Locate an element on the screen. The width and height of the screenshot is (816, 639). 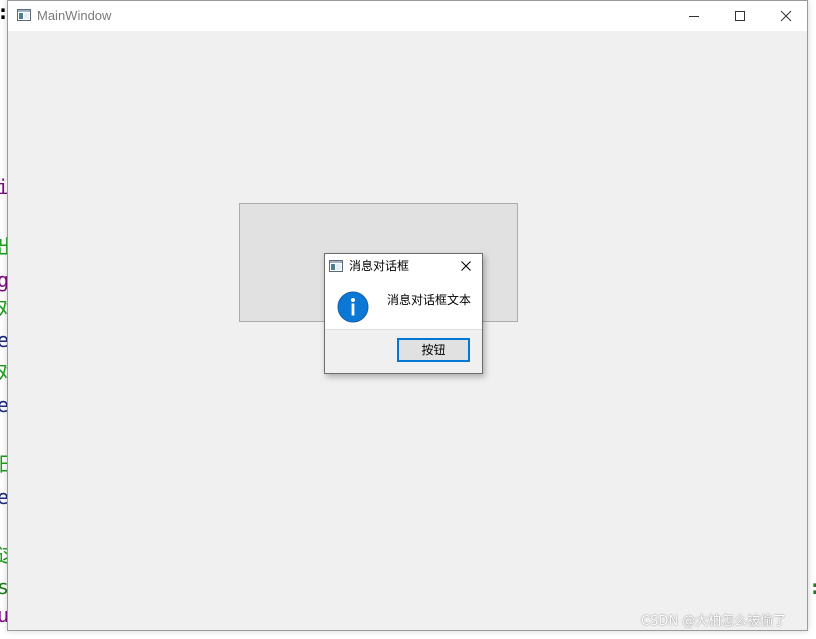
dialog-title: 消息对话框 is located at coordinates (379, 266).